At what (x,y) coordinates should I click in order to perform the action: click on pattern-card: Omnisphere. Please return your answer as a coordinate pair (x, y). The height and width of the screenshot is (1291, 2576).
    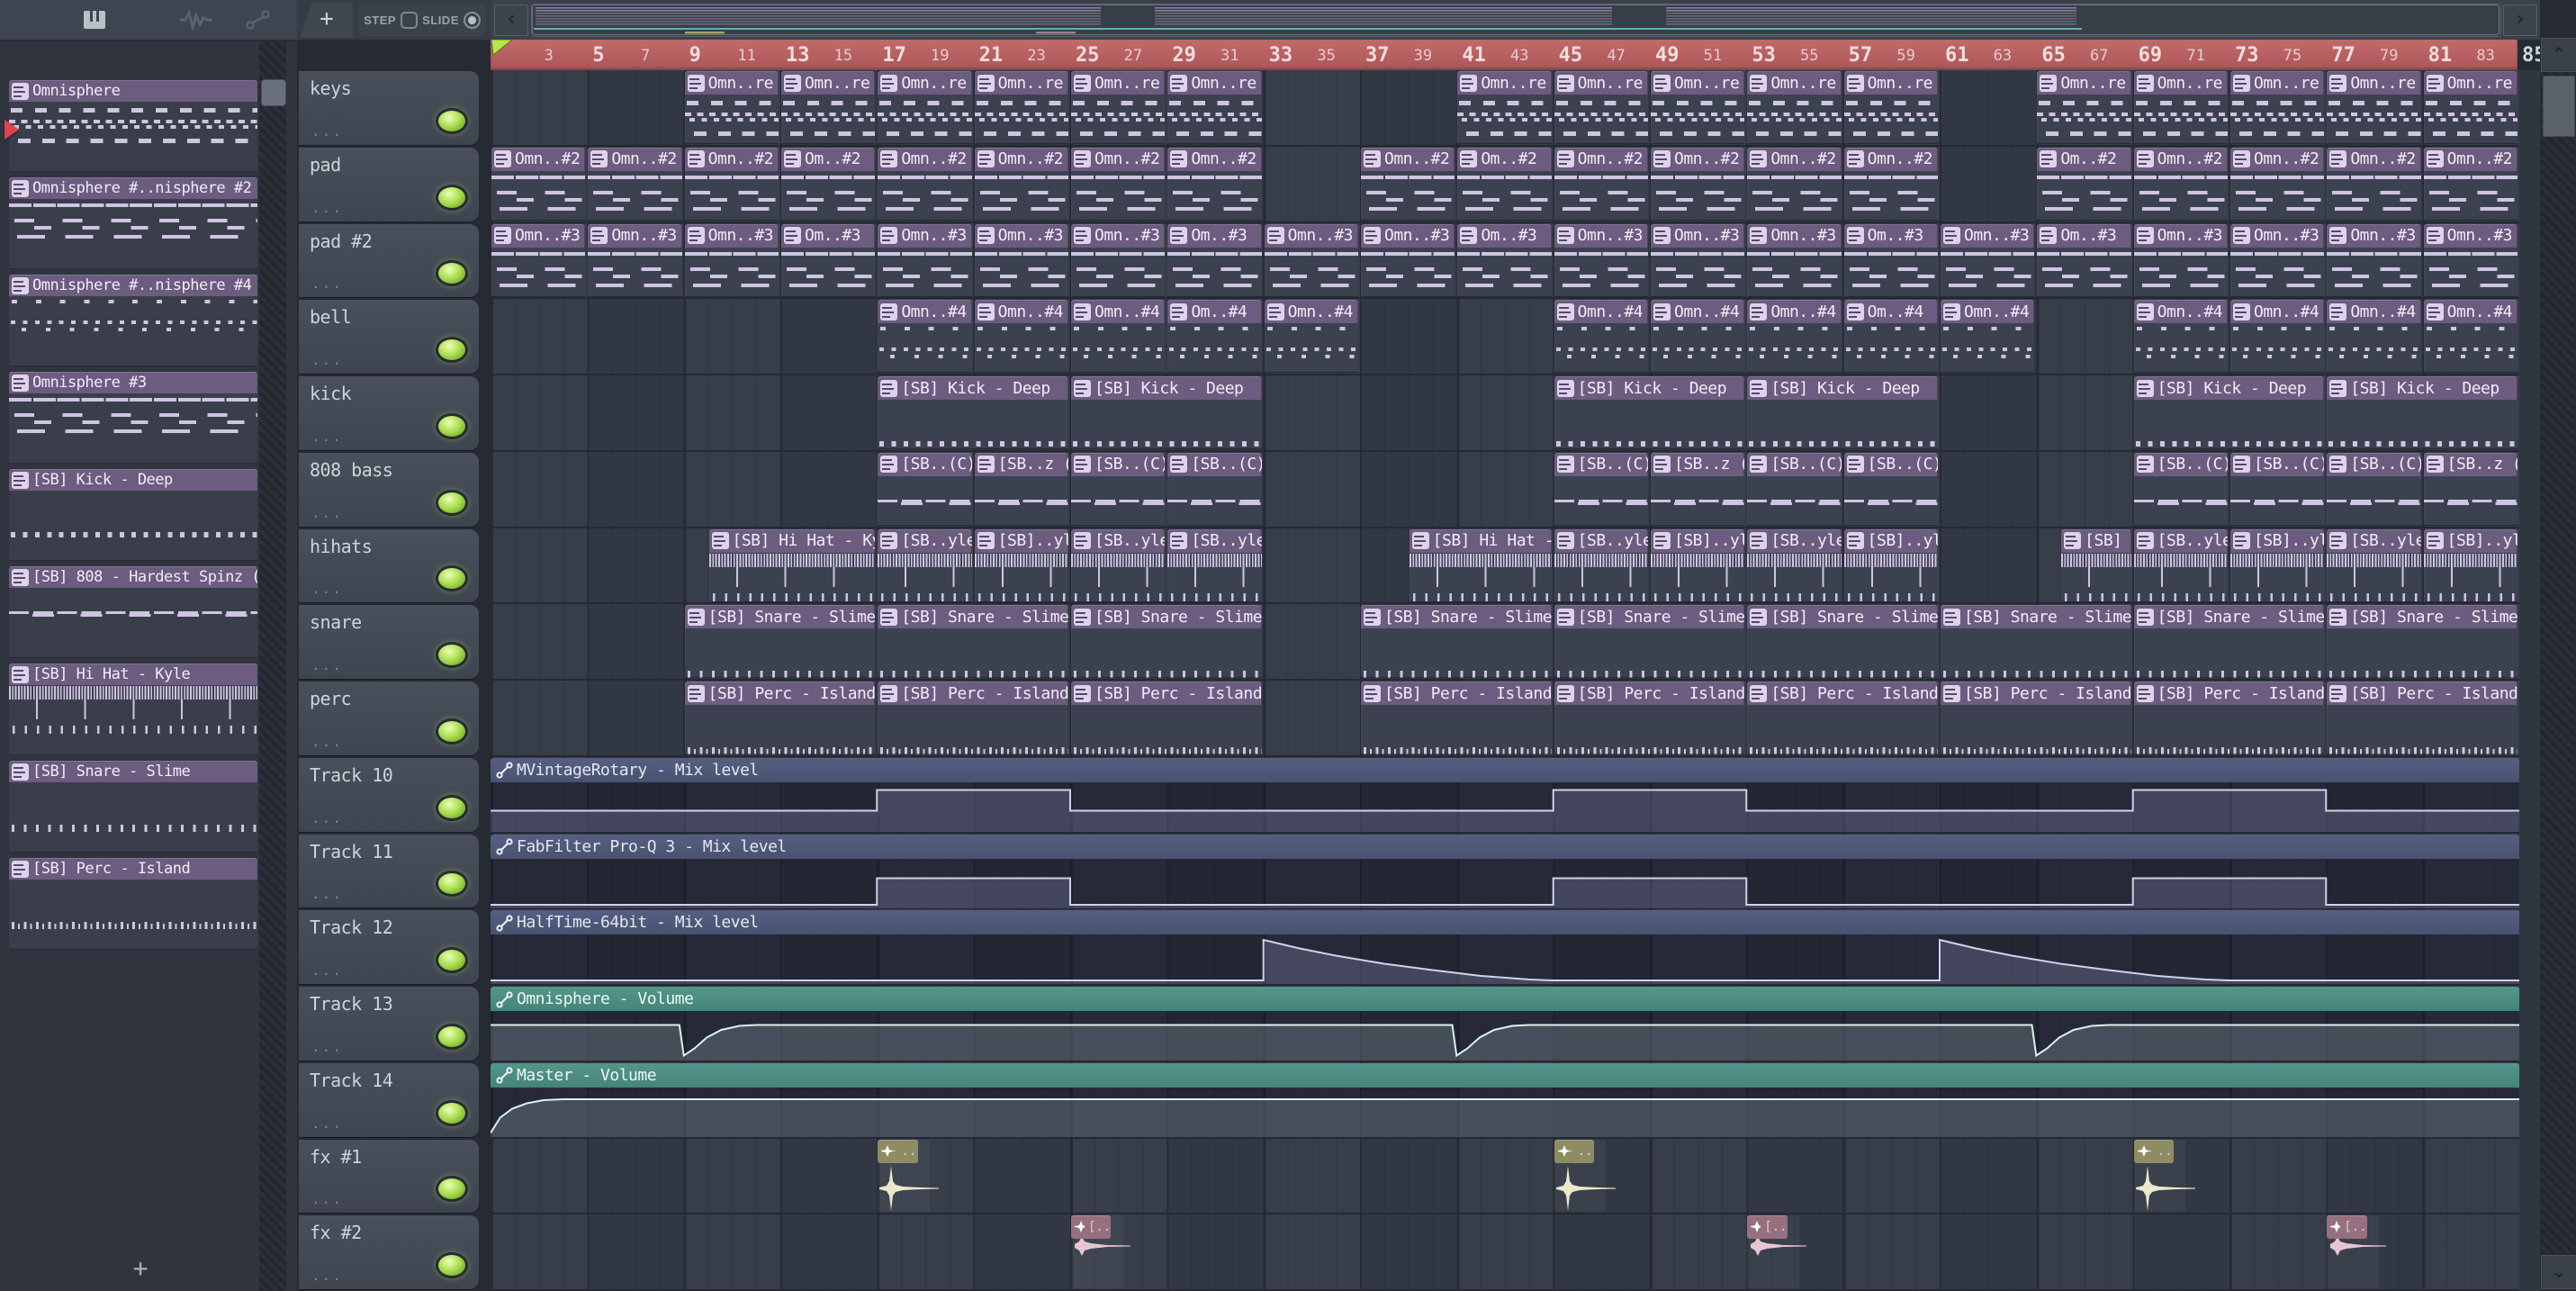
    Looking at the image, I should click on (133, 126).